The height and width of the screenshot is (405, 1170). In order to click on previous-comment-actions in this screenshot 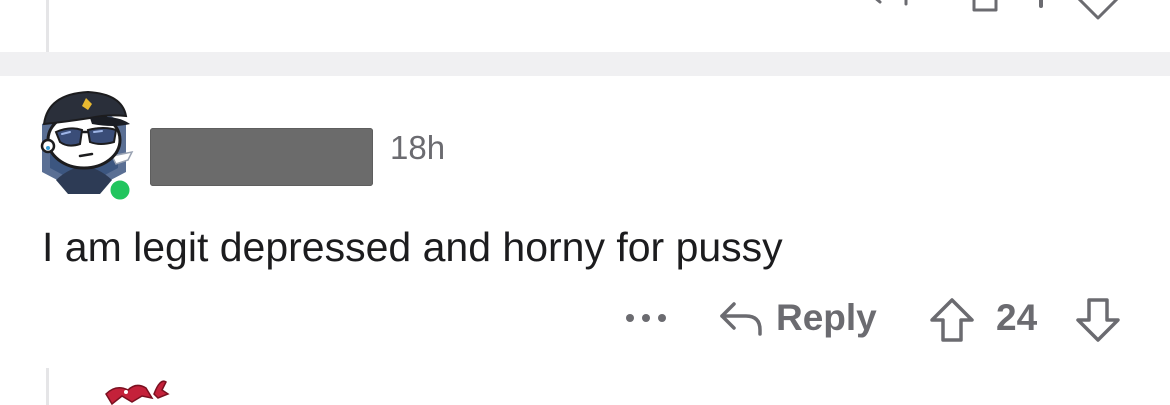, I will do `click(585, 26)`.